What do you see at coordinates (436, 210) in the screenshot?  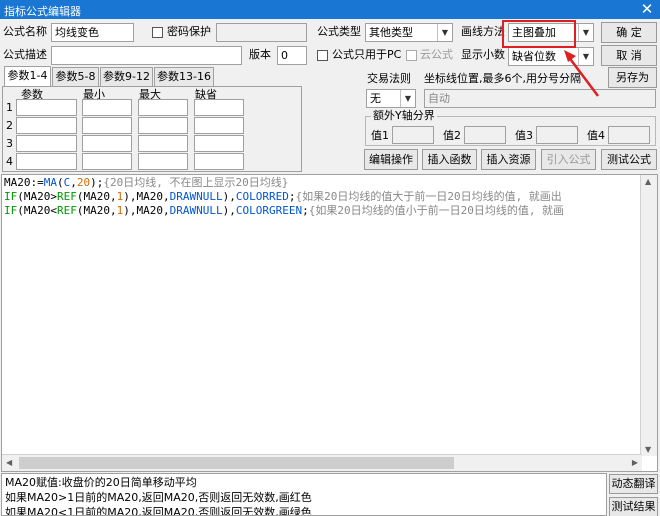 I see `code-comment: {如果20日均线的值小于前一日20日均线的值, 就画` at bounding box center [436, 210].